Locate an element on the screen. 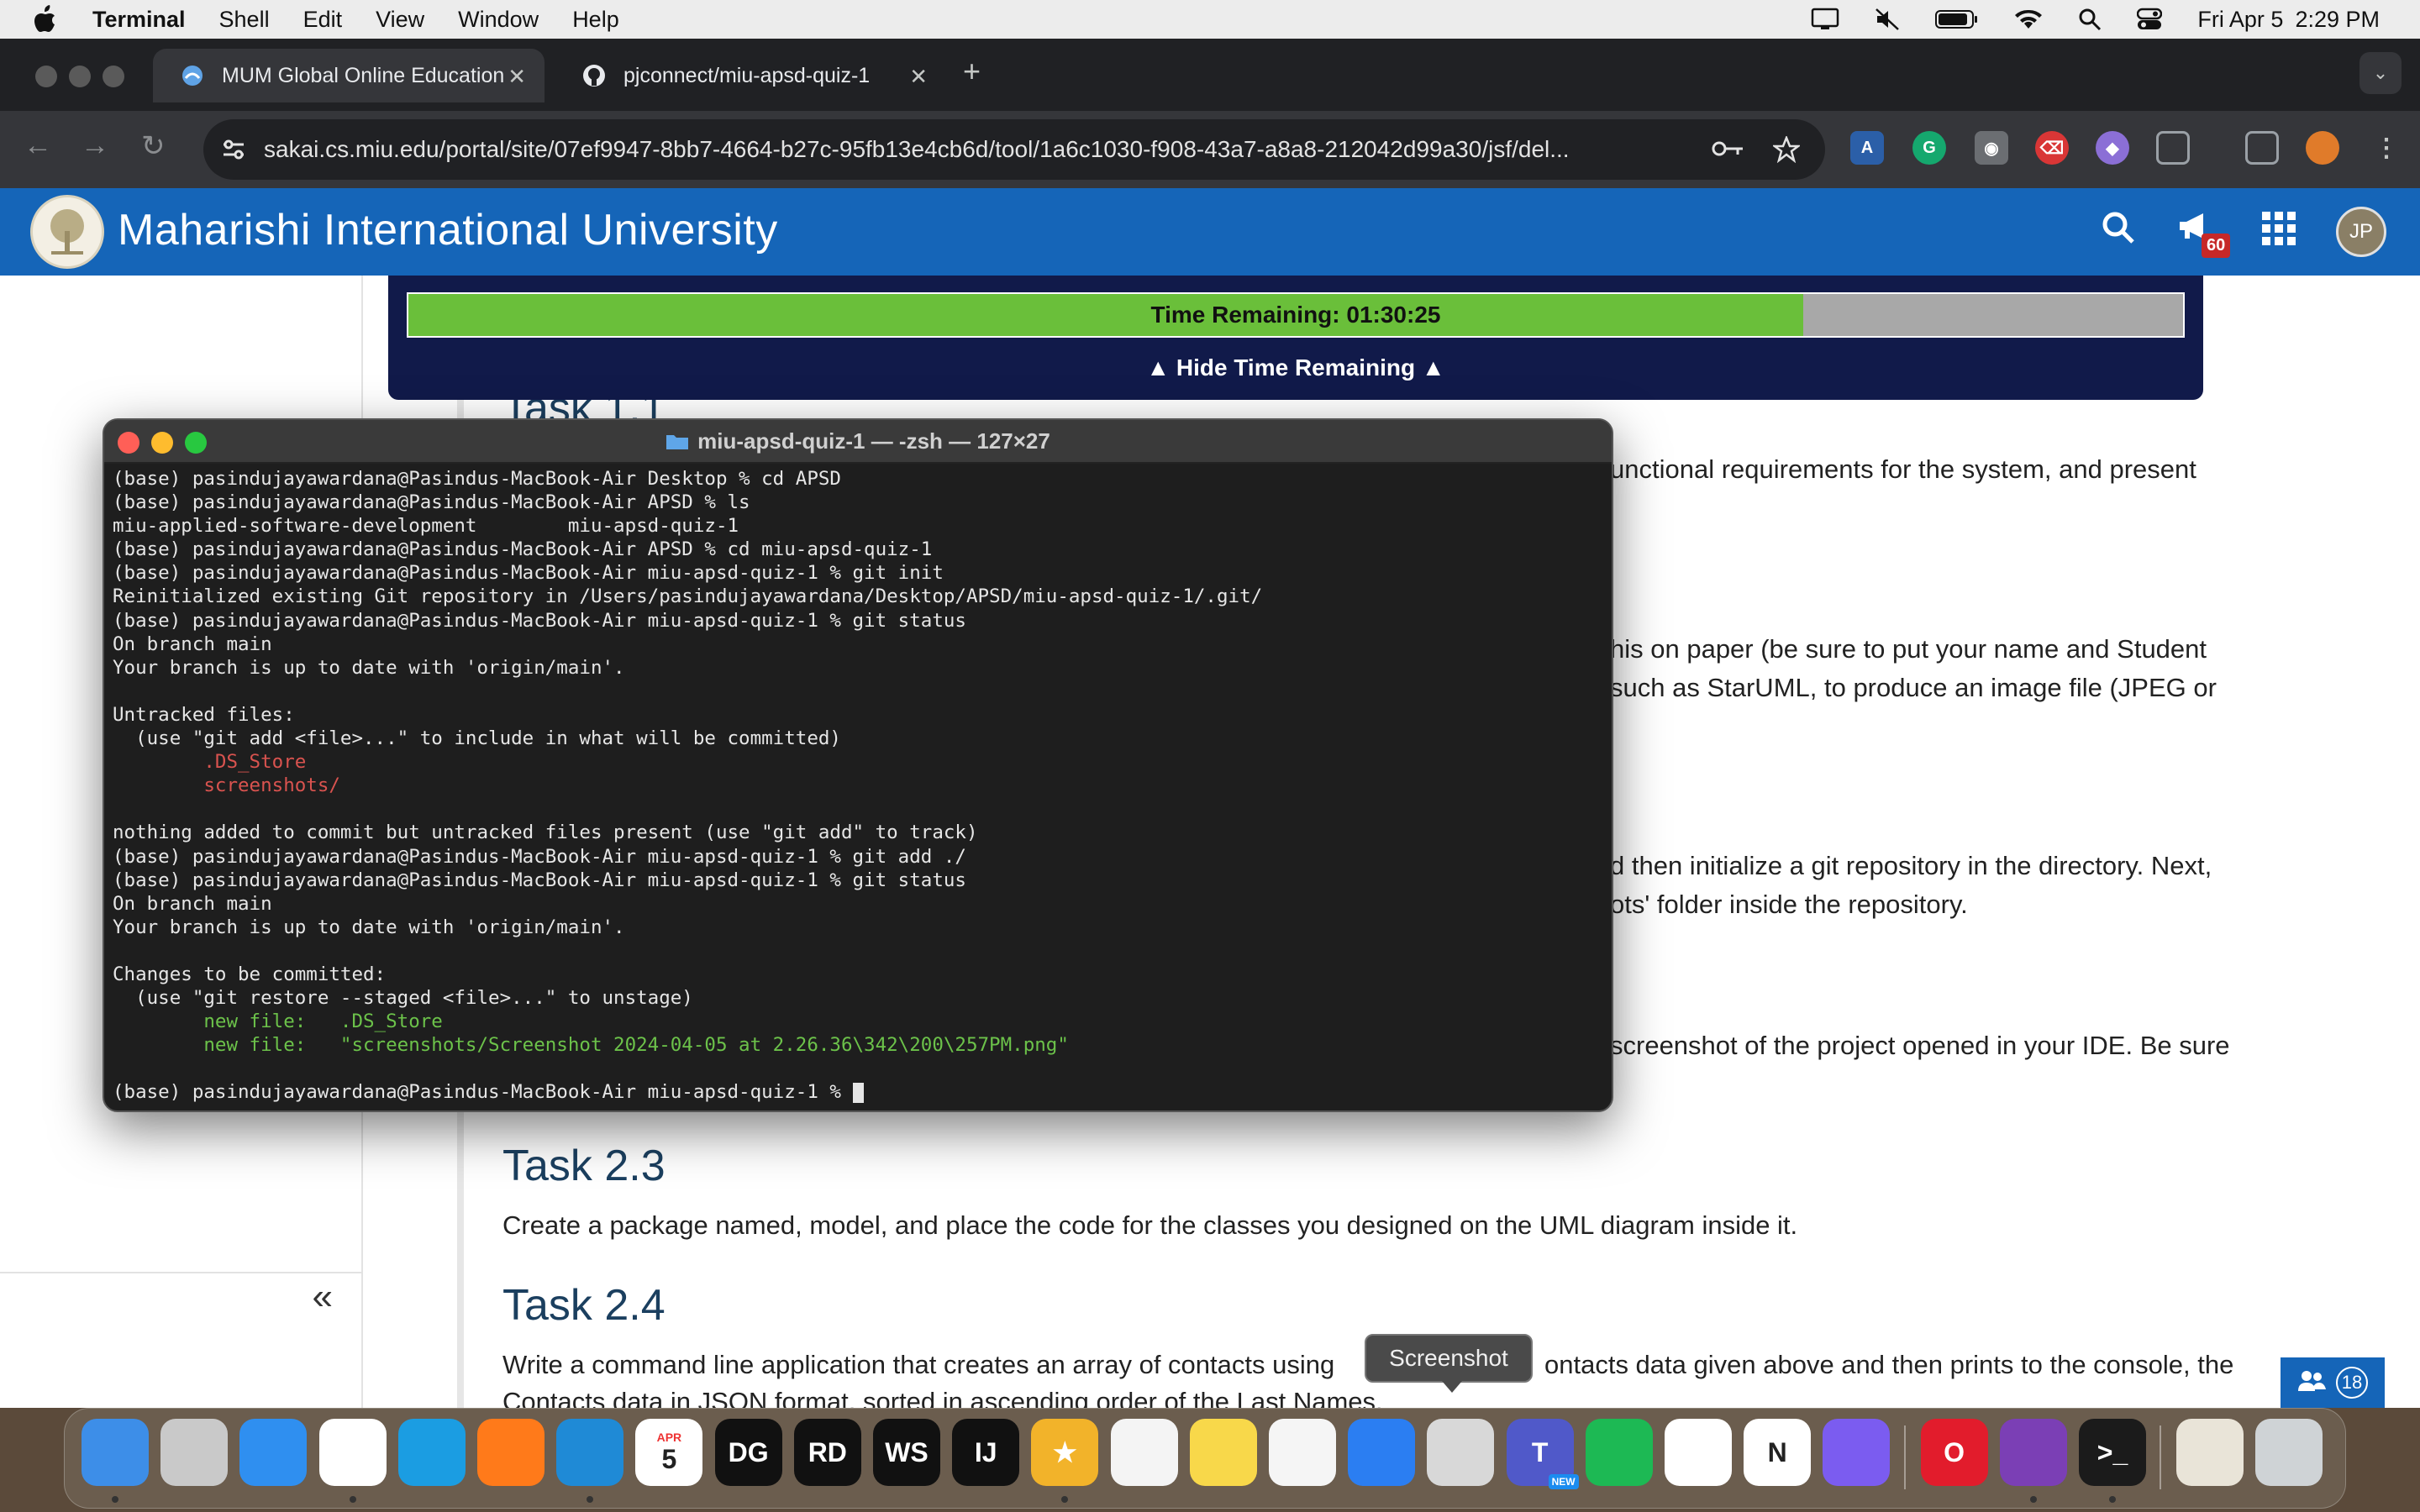 This screenshot has width=2420, height=1512. dock-spotify-icon is located at coordinates (1619, 1452).